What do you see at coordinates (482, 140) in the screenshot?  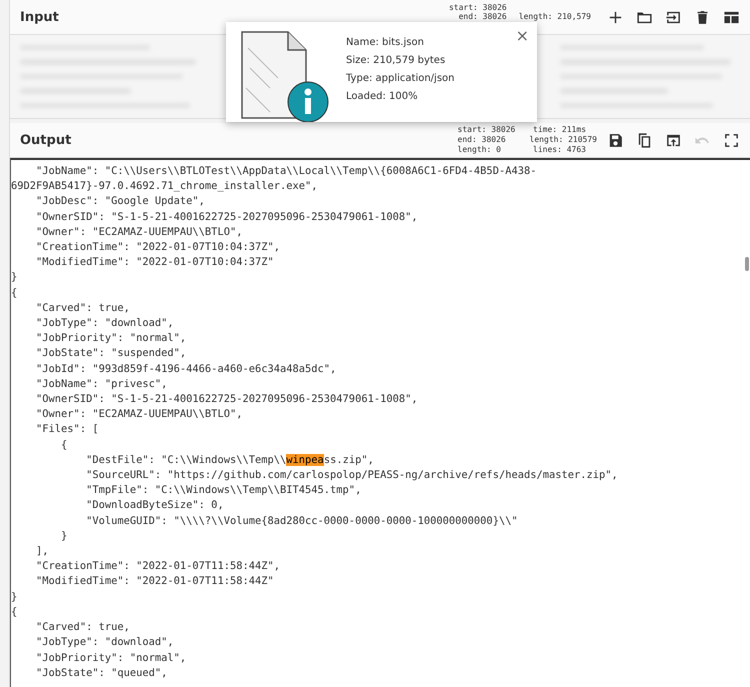 I see `output-stat: end: 38026` at bounding box center [482, 140].